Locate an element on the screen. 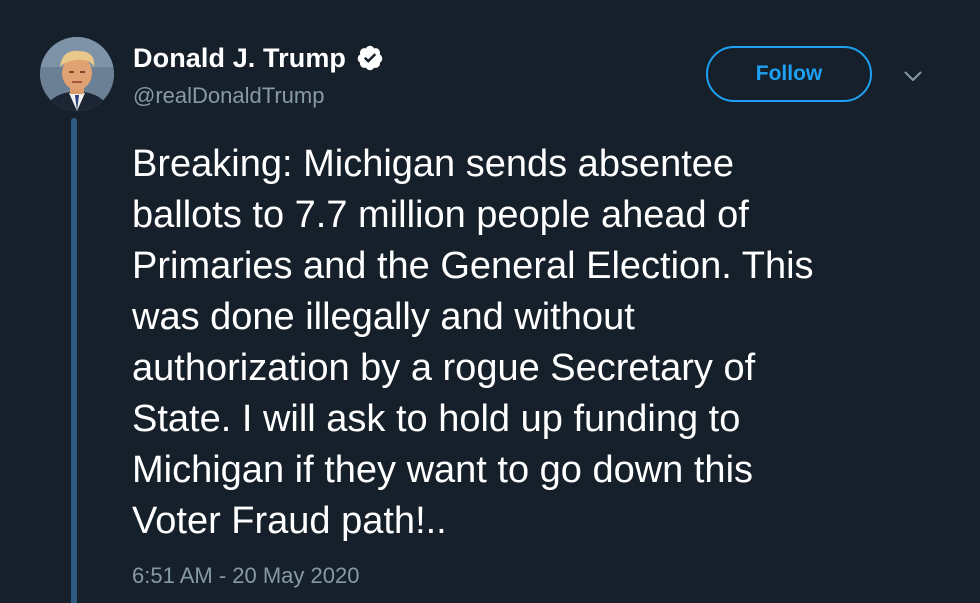  tweet-timestamp: 6:51 AM - 20 May 2020 is located at coordinates (245, 576).